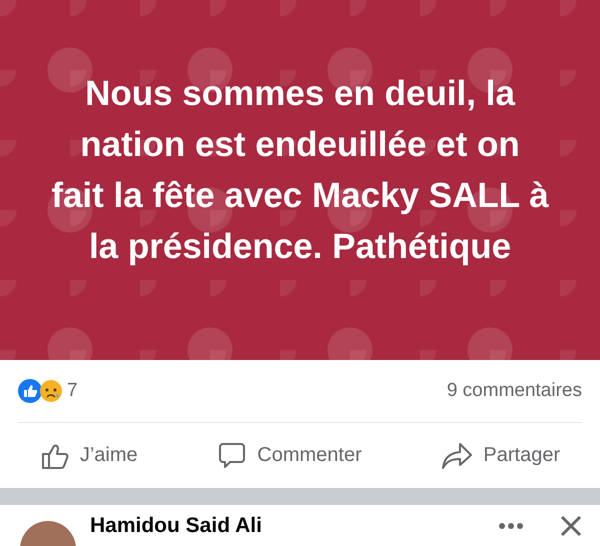 This screenshot has height=546, width=600. Describe the element at coordinates (72, 391) in the screenshot. I see `reaction-count: 7` at that location.